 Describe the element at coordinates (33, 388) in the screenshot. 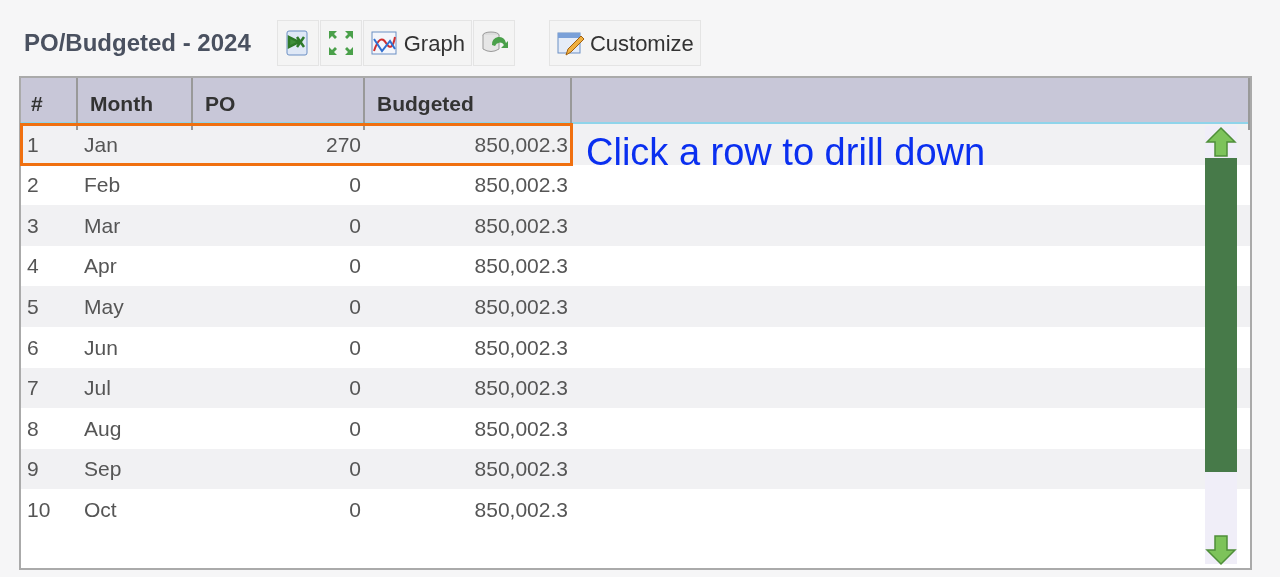

I see `table-cell-text: 7` at that location.